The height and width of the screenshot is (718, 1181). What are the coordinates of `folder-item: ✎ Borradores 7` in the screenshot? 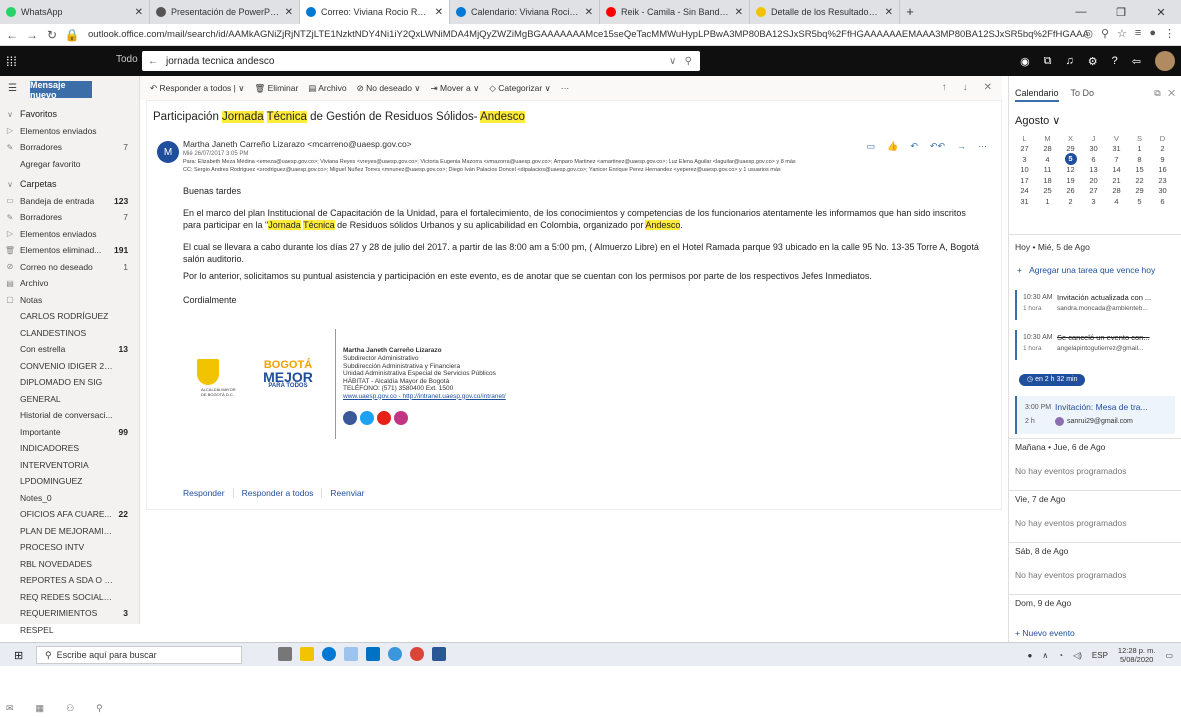 It's located at (70, 217).